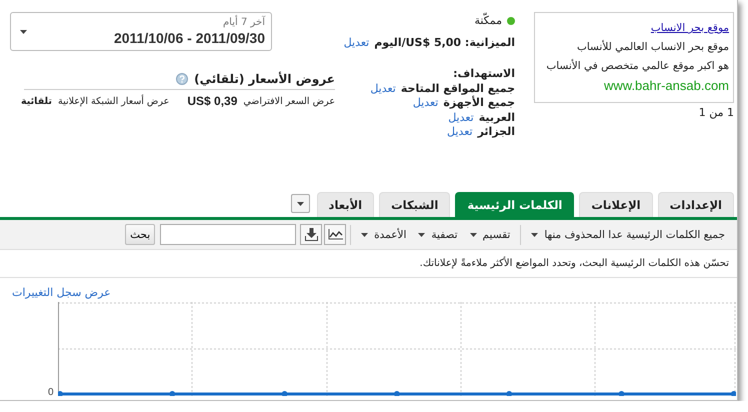  I want to click on status-label: ممكّنة, so click(488, 20).